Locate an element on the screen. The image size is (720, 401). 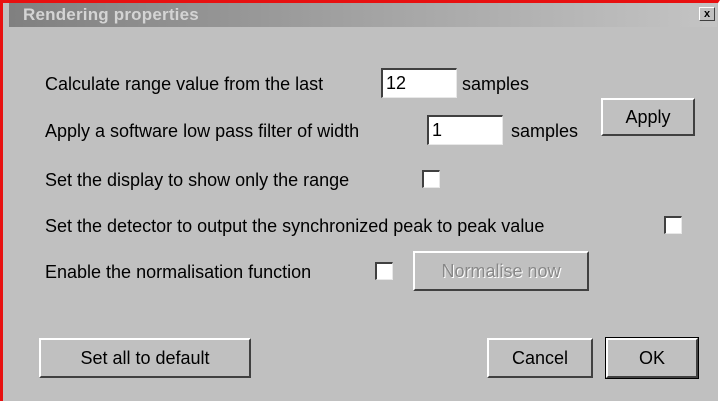
dialog-title: Rendering properties is located at coordinates (111, 14).